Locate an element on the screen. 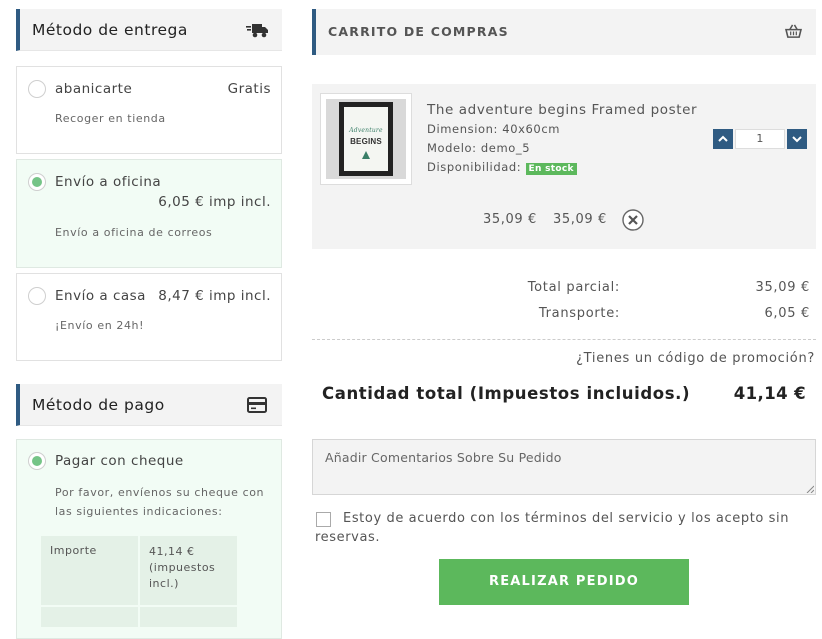 Image resolution: width=822 pixels, height=639 pixels. poster-text-begins: BEGINS is located at coordinates (366, 141).